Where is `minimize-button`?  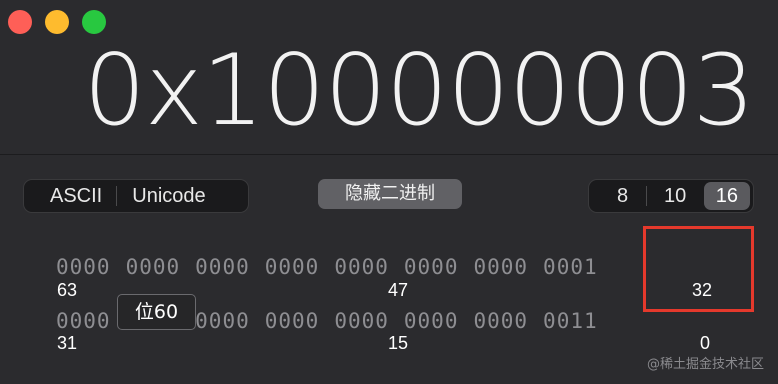 minimize-button is located at coordinates (57, 22).